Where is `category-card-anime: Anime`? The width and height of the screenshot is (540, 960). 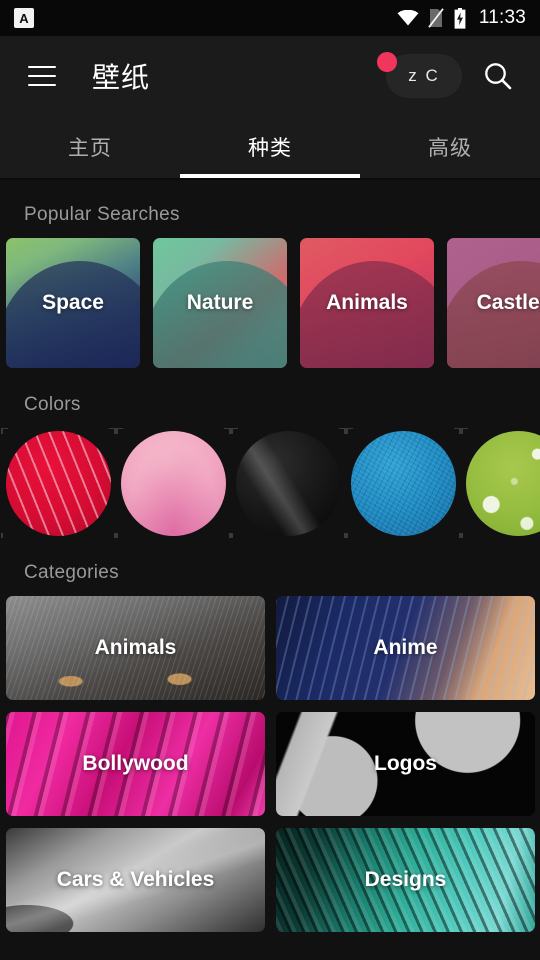 category-card-anime: Anime is located at coordinates (405, 648).